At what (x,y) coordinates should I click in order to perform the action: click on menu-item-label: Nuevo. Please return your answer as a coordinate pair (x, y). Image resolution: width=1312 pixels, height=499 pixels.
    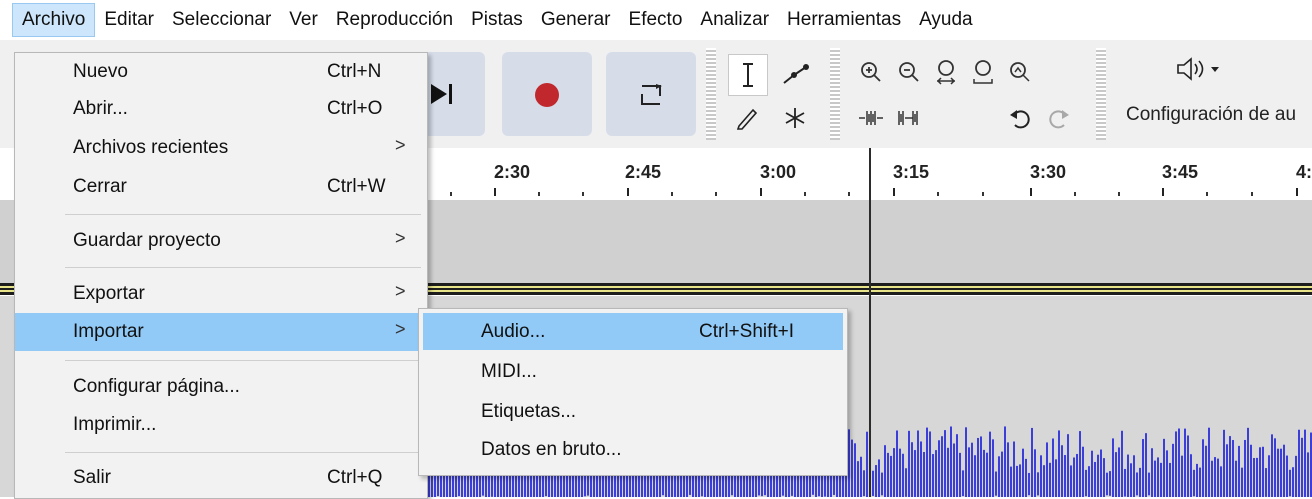
    Looking at the image, I should click on (100, 71).